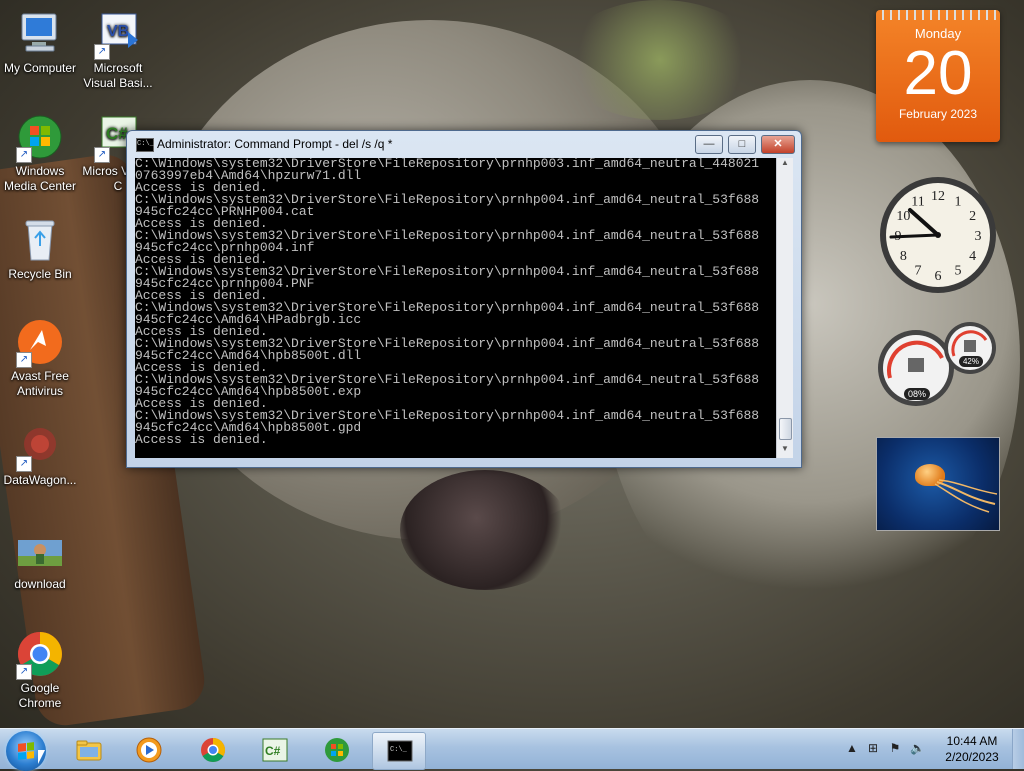  What do you see at coordinates (918, 271) in the screenshot?
I see `clock-numeral: 7` at bounding box center [918, 271].